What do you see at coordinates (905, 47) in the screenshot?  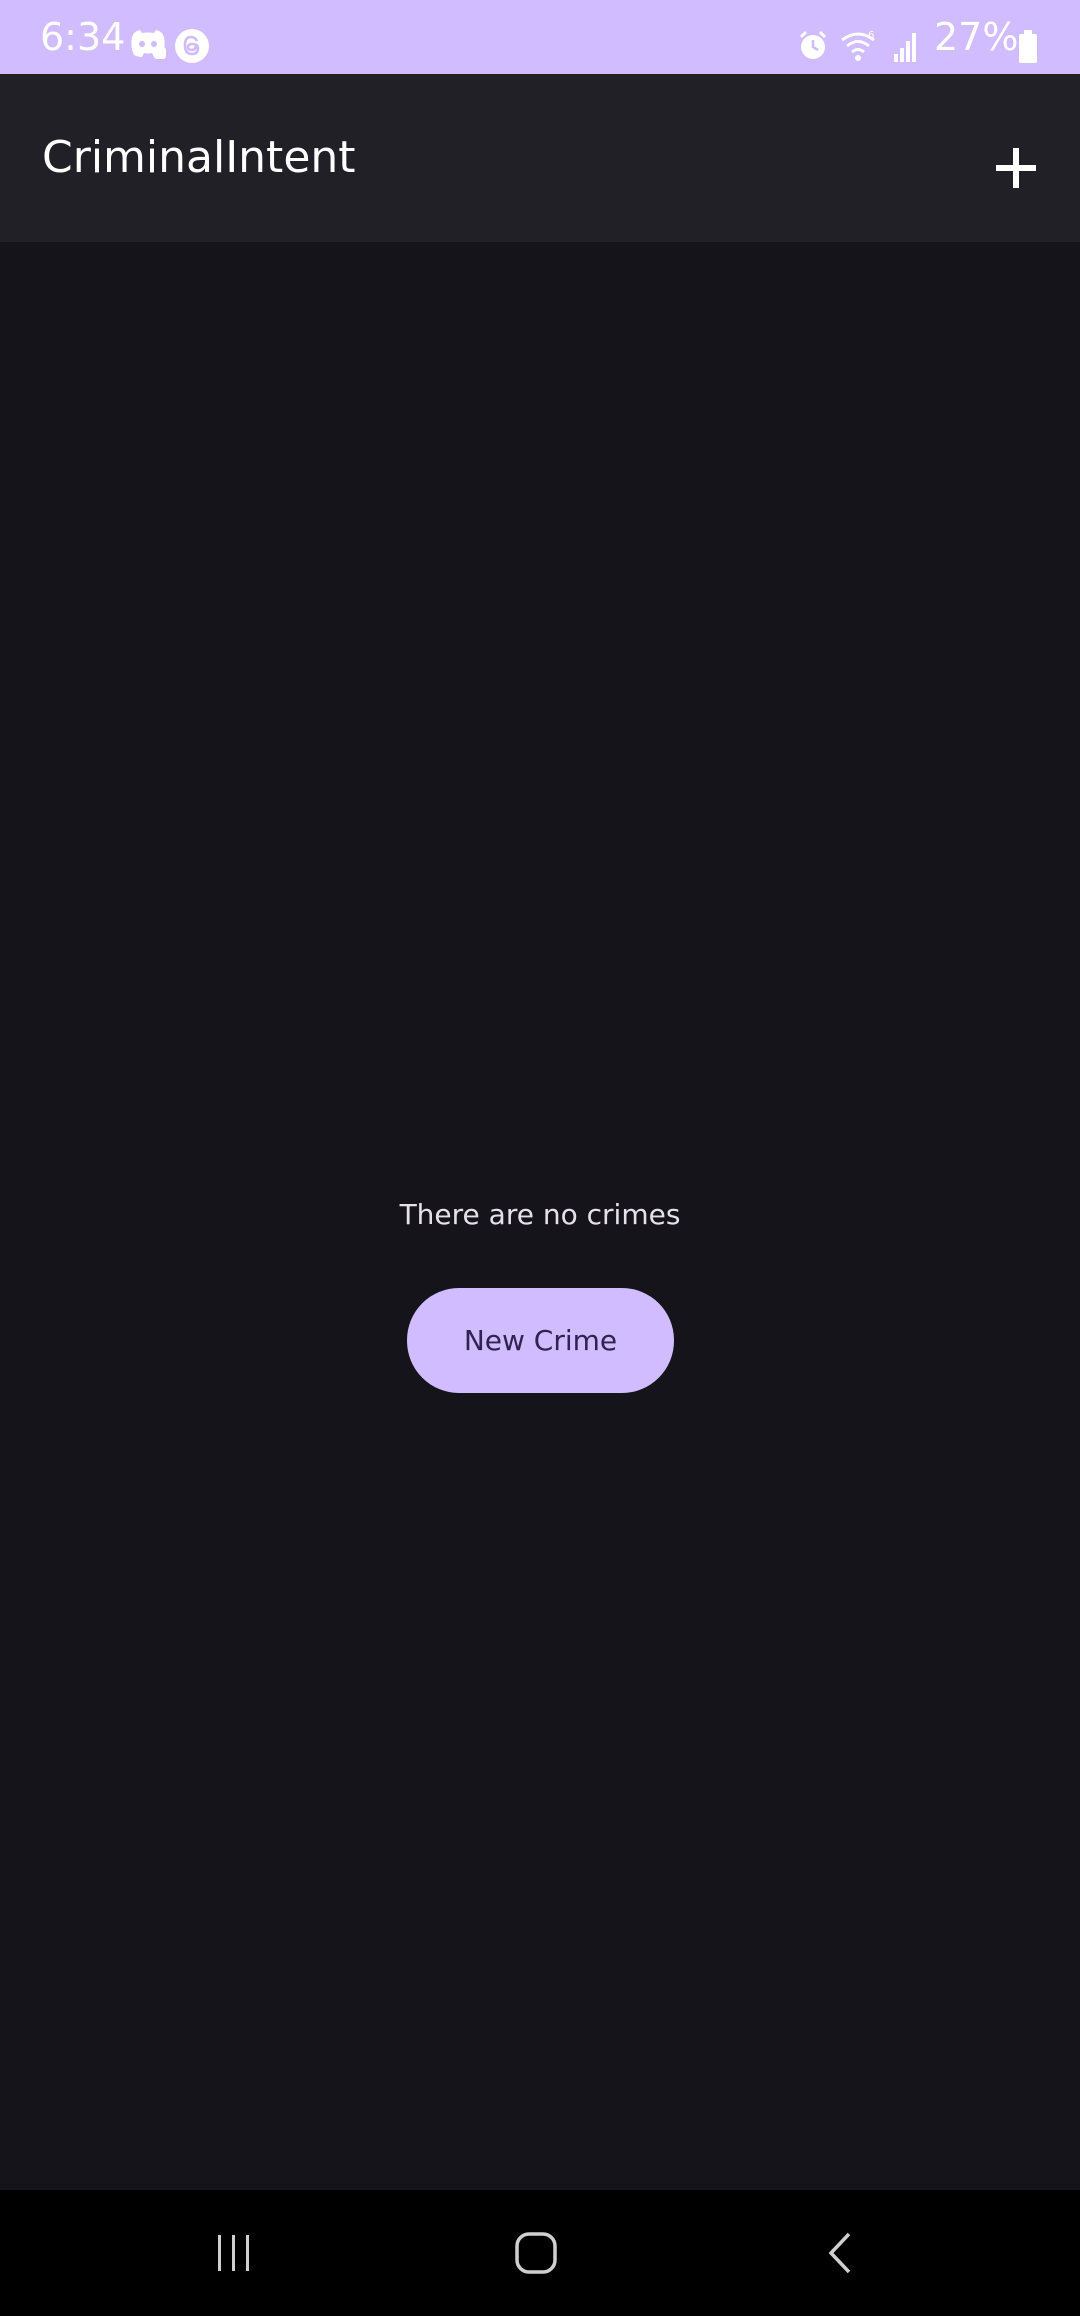 I see `signal-icon` at bounding box center [905, 47].